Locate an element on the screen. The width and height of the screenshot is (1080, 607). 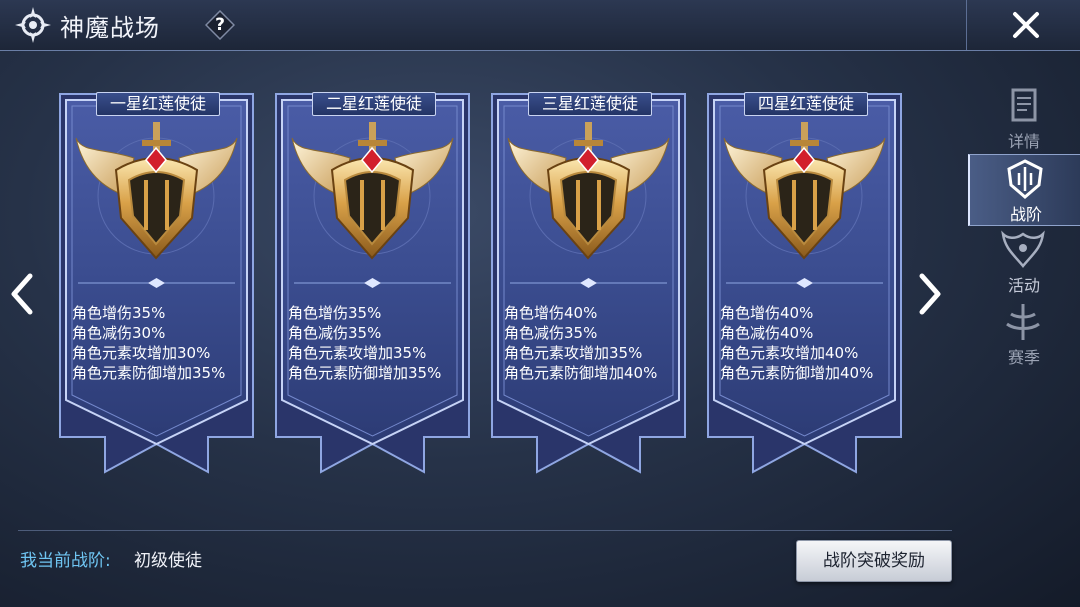
tab-label: 活动 is located at coordinates (1023, 285).